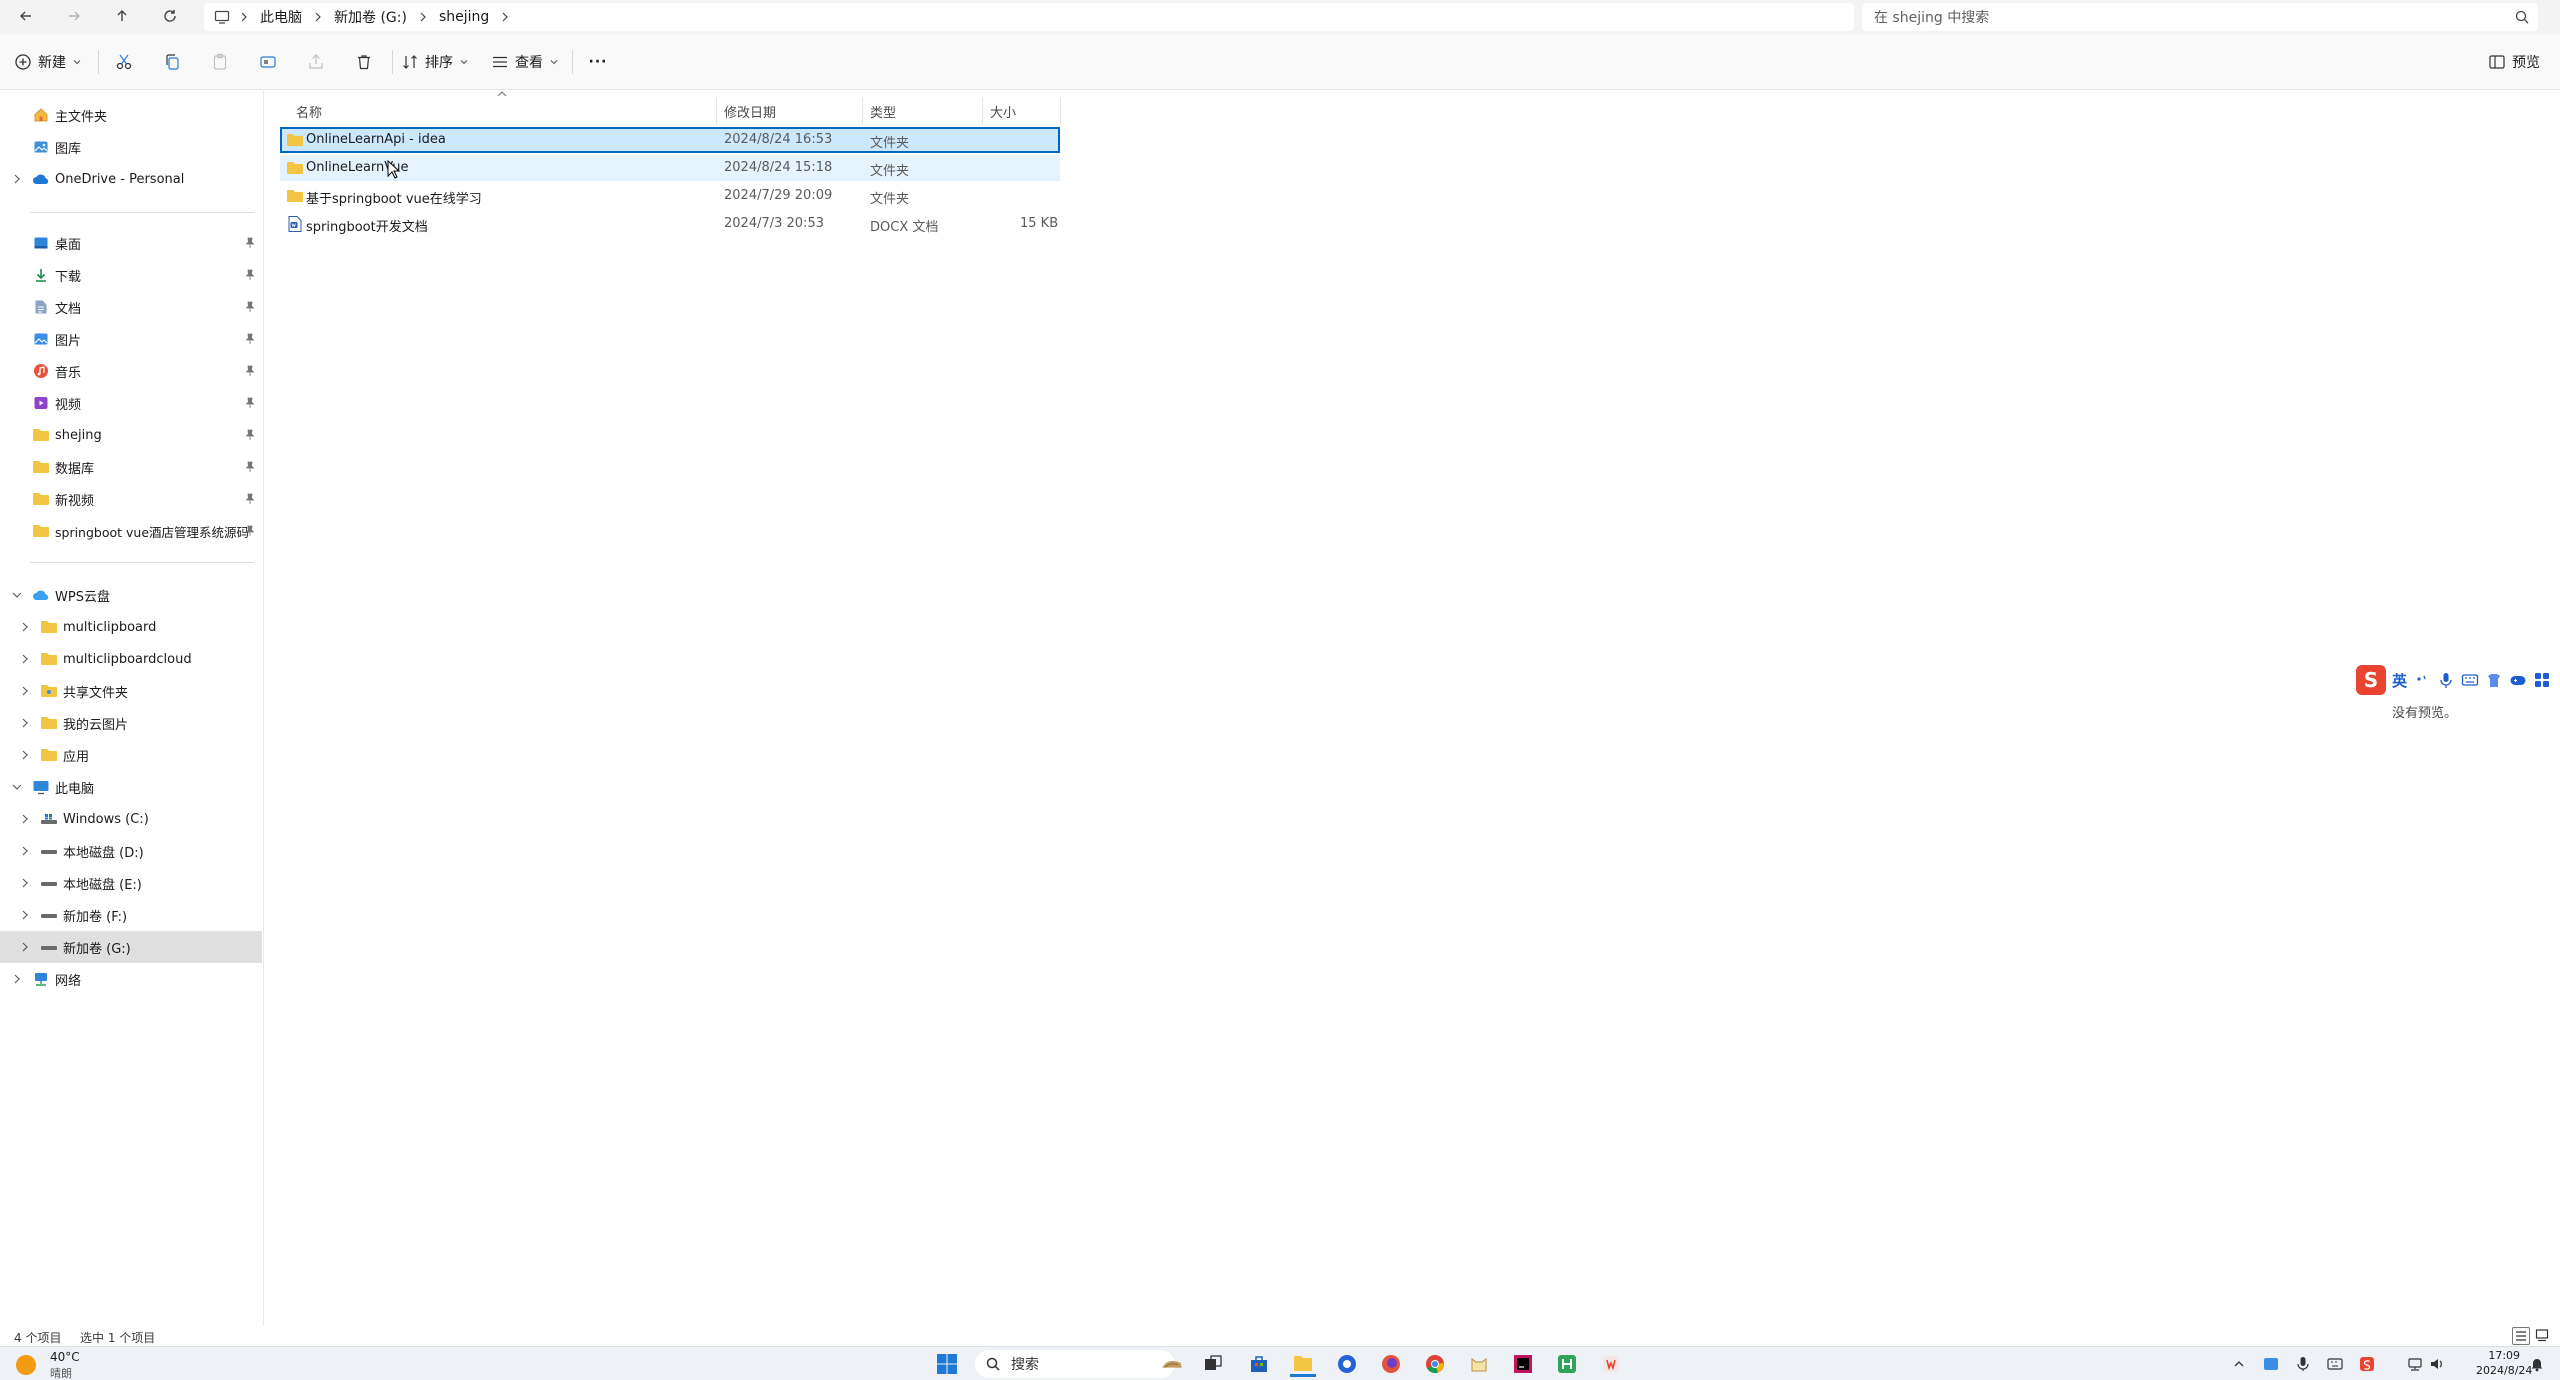  I want to click on large-icons-view-button, so click(2543, 1336).